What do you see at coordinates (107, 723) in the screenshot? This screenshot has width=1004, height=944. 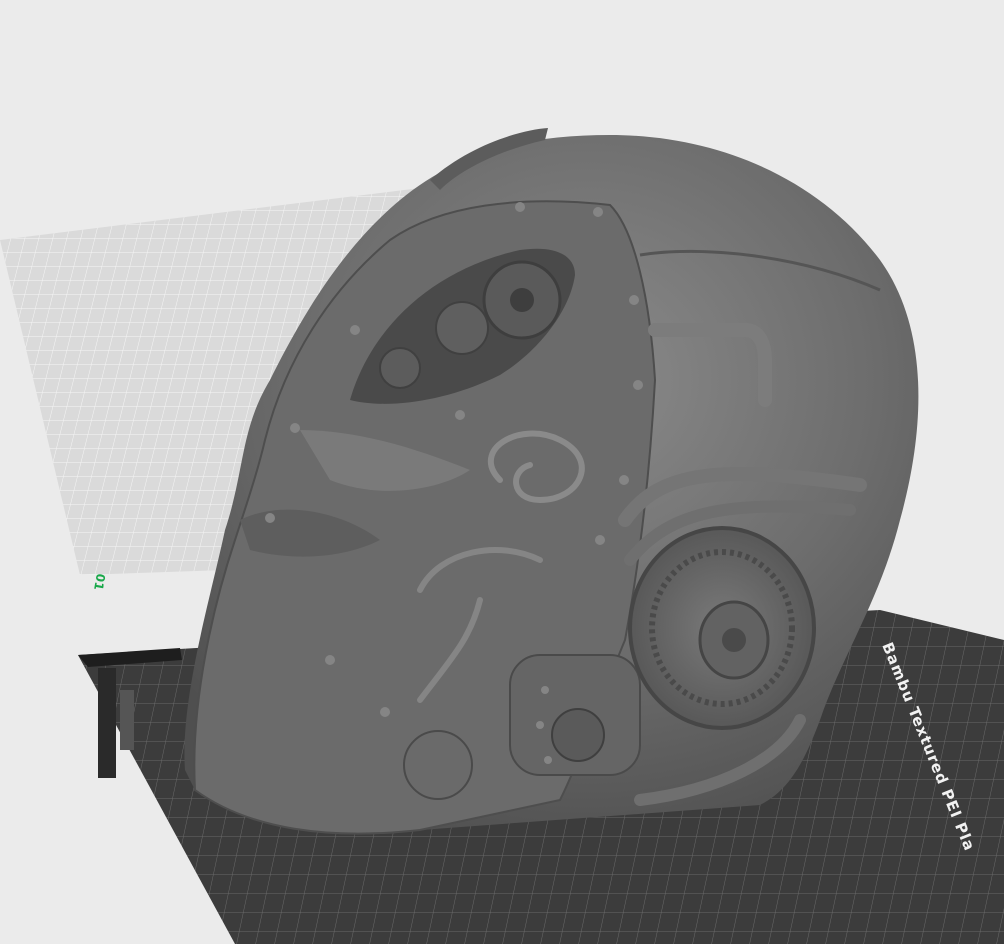 I see `plate-clip` at bounding box center [107, 723].